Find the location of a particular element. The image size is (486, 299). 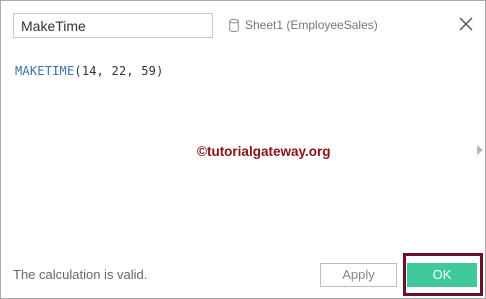

formula-text: MAKETIME(14, 22, 59) is located at coordinates (89, 71).